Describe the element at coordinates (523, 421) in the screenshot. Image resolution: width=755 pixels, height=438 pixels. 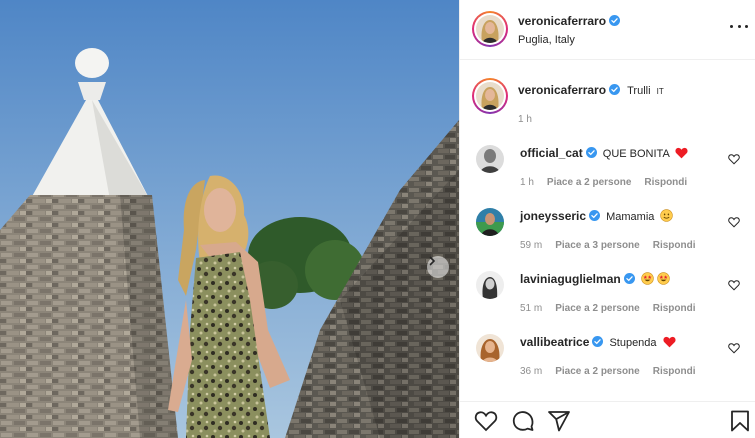
I see `comment-icon` at that location.